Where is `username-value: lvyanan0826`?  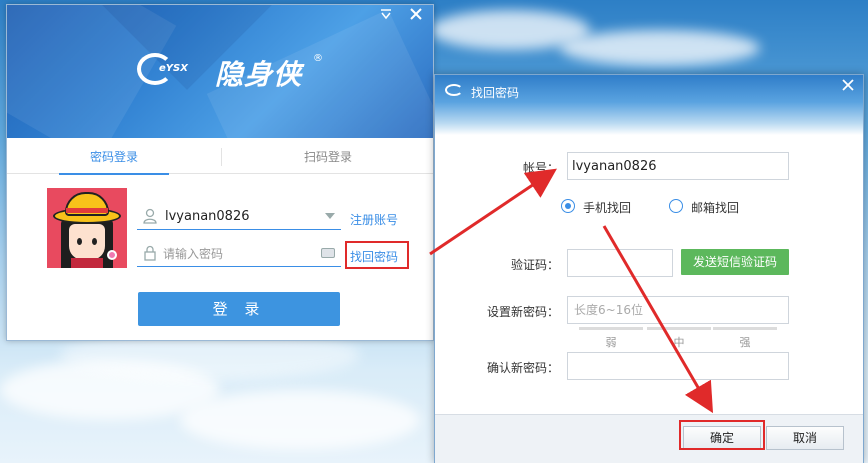 username-value: lvyanan0826 is located at coordinates (207, 216).